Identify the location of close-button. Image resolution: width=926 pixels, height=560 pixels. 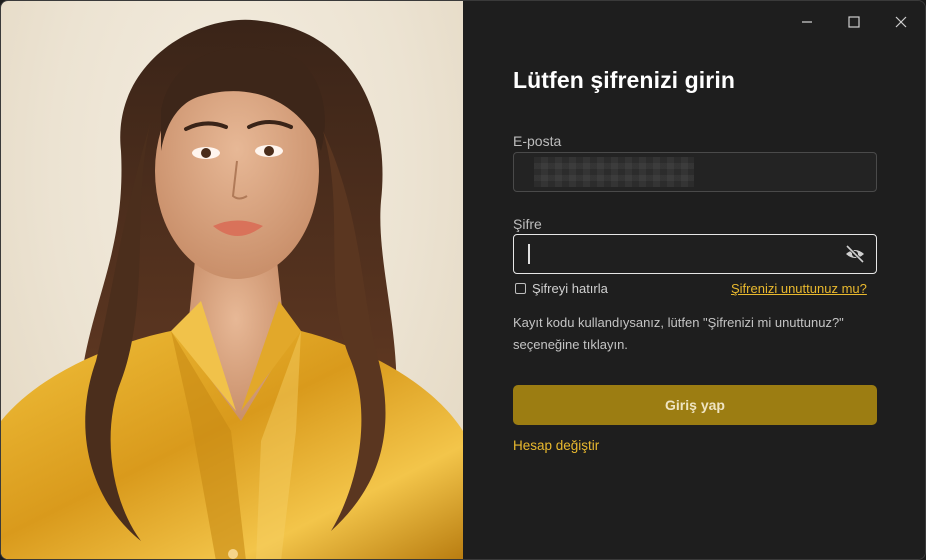
(901, 22).